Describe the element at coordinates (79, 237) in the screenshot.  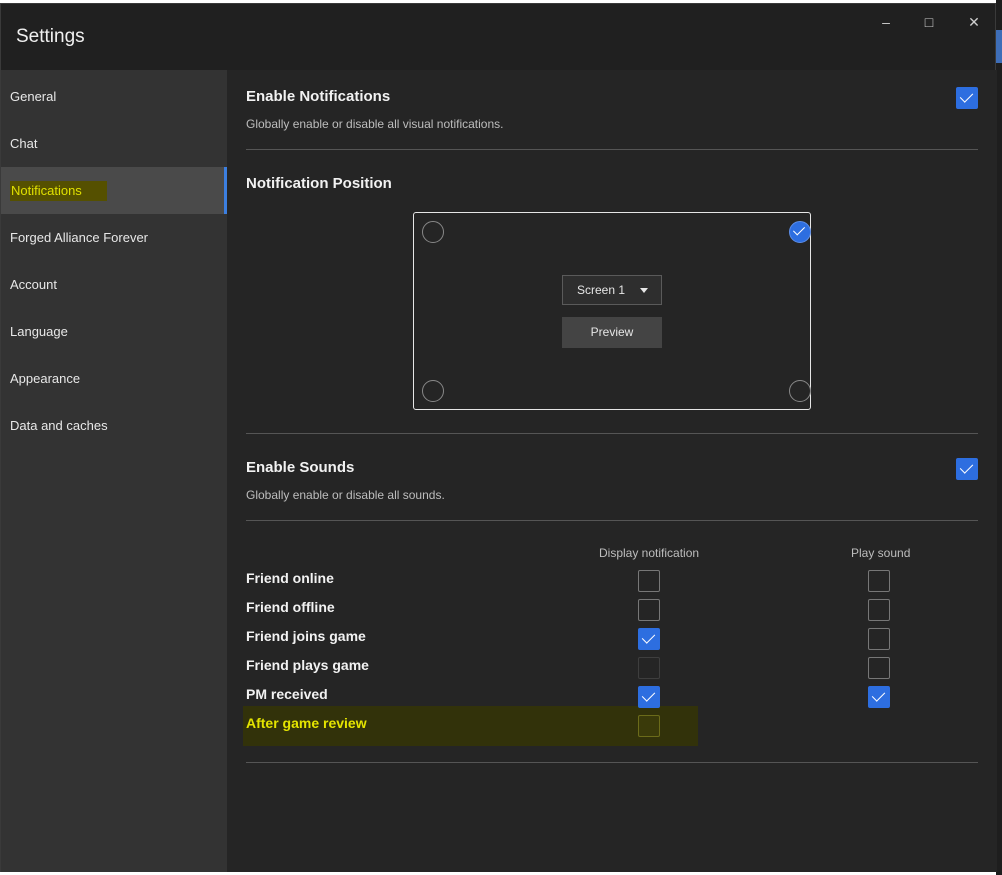
I see `sidebar-item-label: Forged Alliance Forever` at that location.